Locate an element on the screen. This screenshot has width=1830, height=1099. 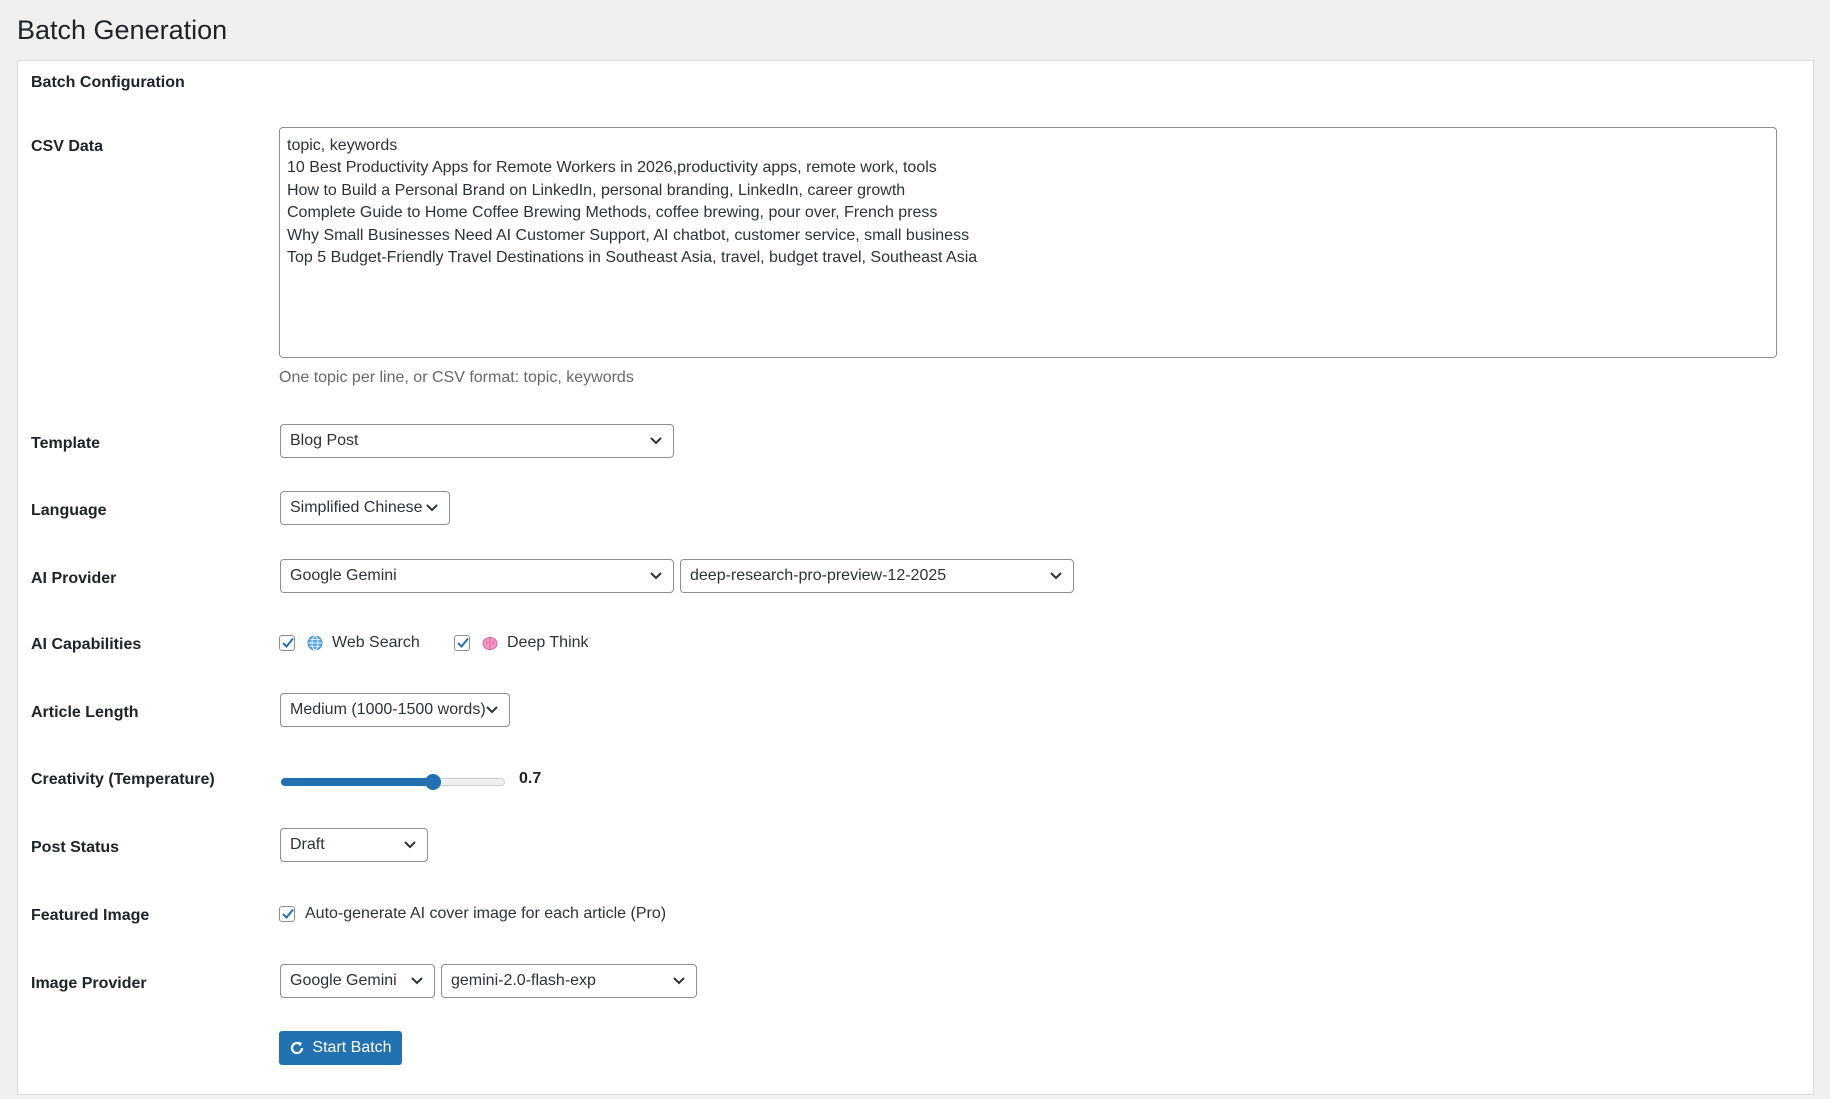
ai-provider-select-value: Google Gemini is located at coordinates (343, 575).